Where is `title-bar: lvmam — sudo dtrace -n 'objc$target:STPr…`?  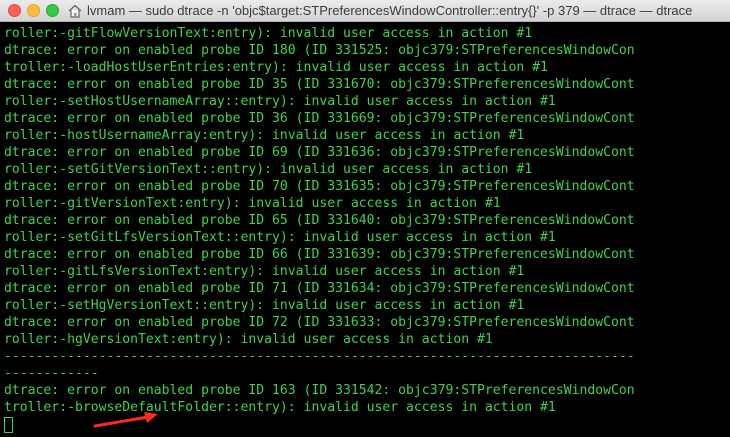 title-bar: lvmam — sudo dtrace -n 'objc$target:STPr… is located at coordinates (365, 11).